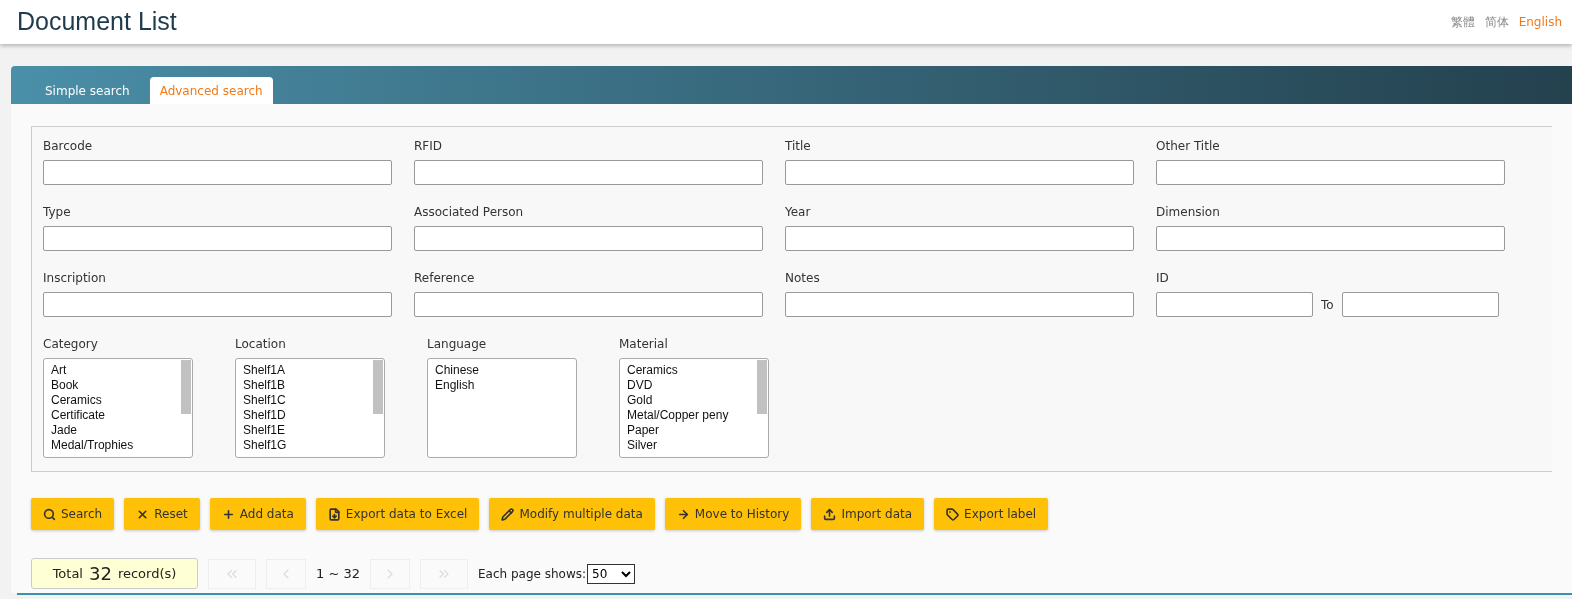 The height and width of the screenshot is (599, 1572). I want to click on field-label: Title, so click(798, 146).